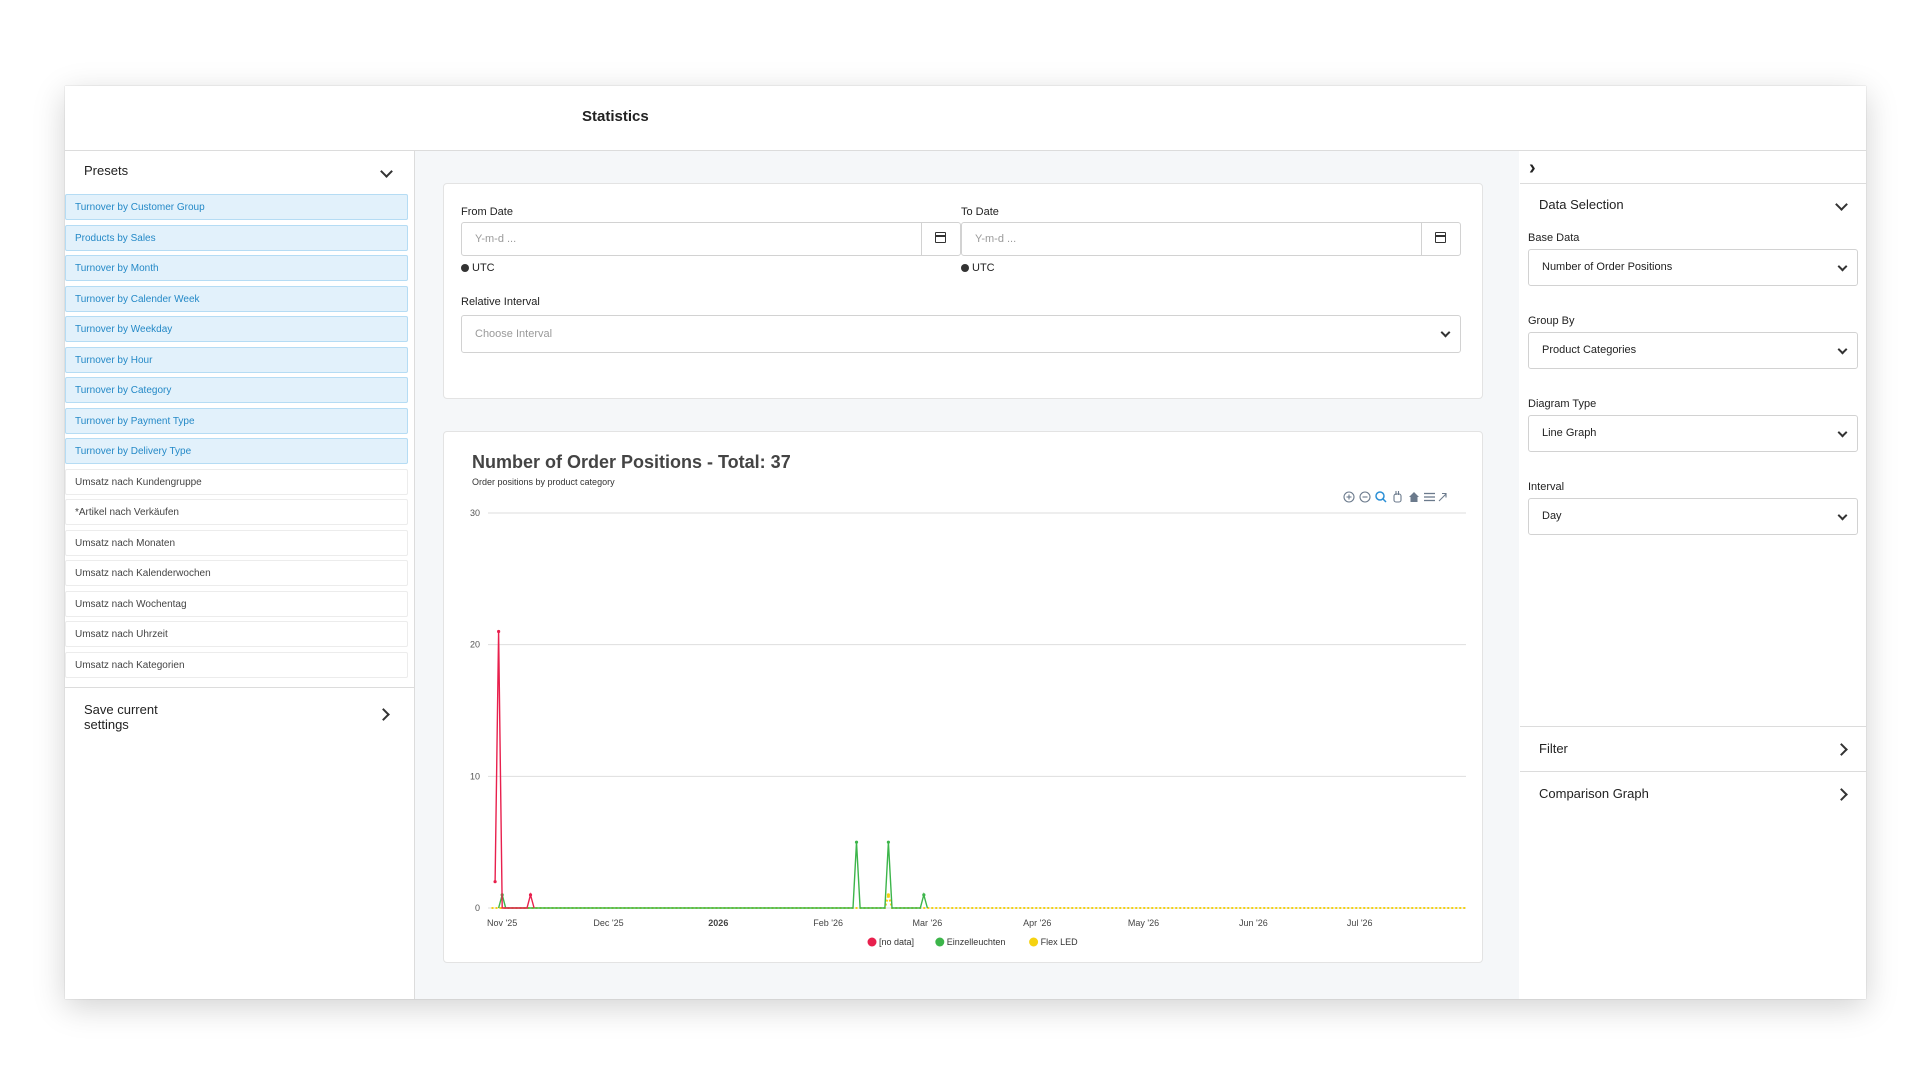  What do you see at coordinates (236, 237) in the screenshot?
I see `preset-item: Products by Sales` at bounding box center [236, 237].